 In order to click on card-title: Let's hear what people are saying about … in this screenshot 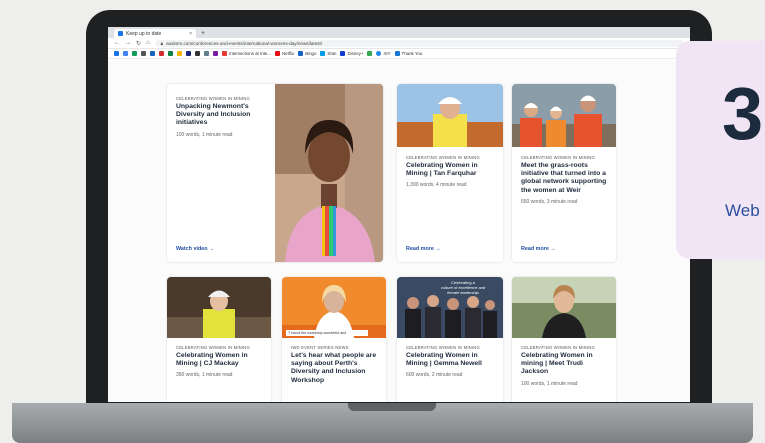, I will do `click(334, 368)`.